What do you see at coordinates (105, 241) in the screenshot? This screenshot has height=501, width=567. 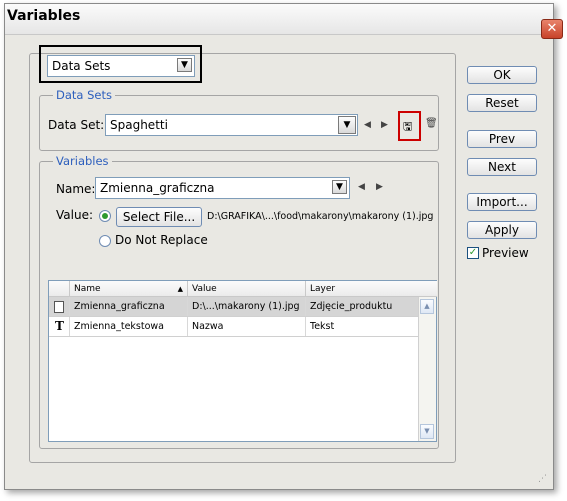 I see `do-not-replace-radio` at bounding box center [105, 241].